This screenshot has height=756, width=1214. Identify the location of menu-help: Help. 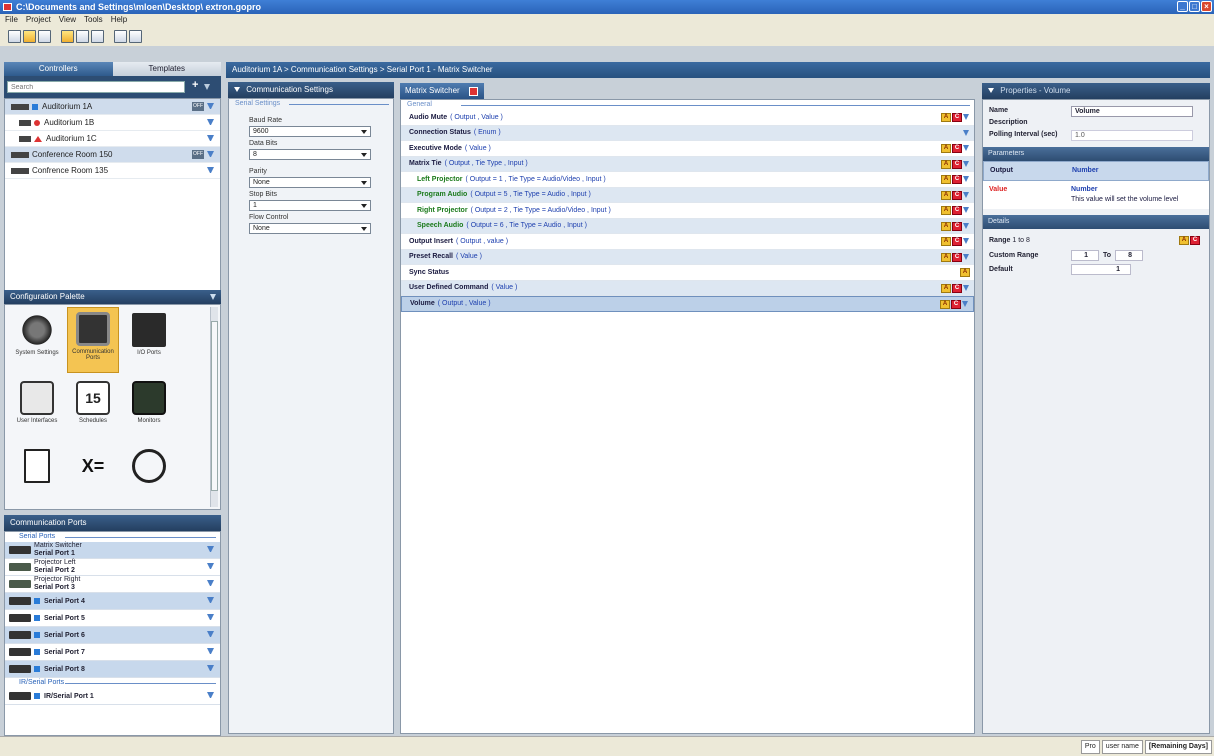
(119, 20).